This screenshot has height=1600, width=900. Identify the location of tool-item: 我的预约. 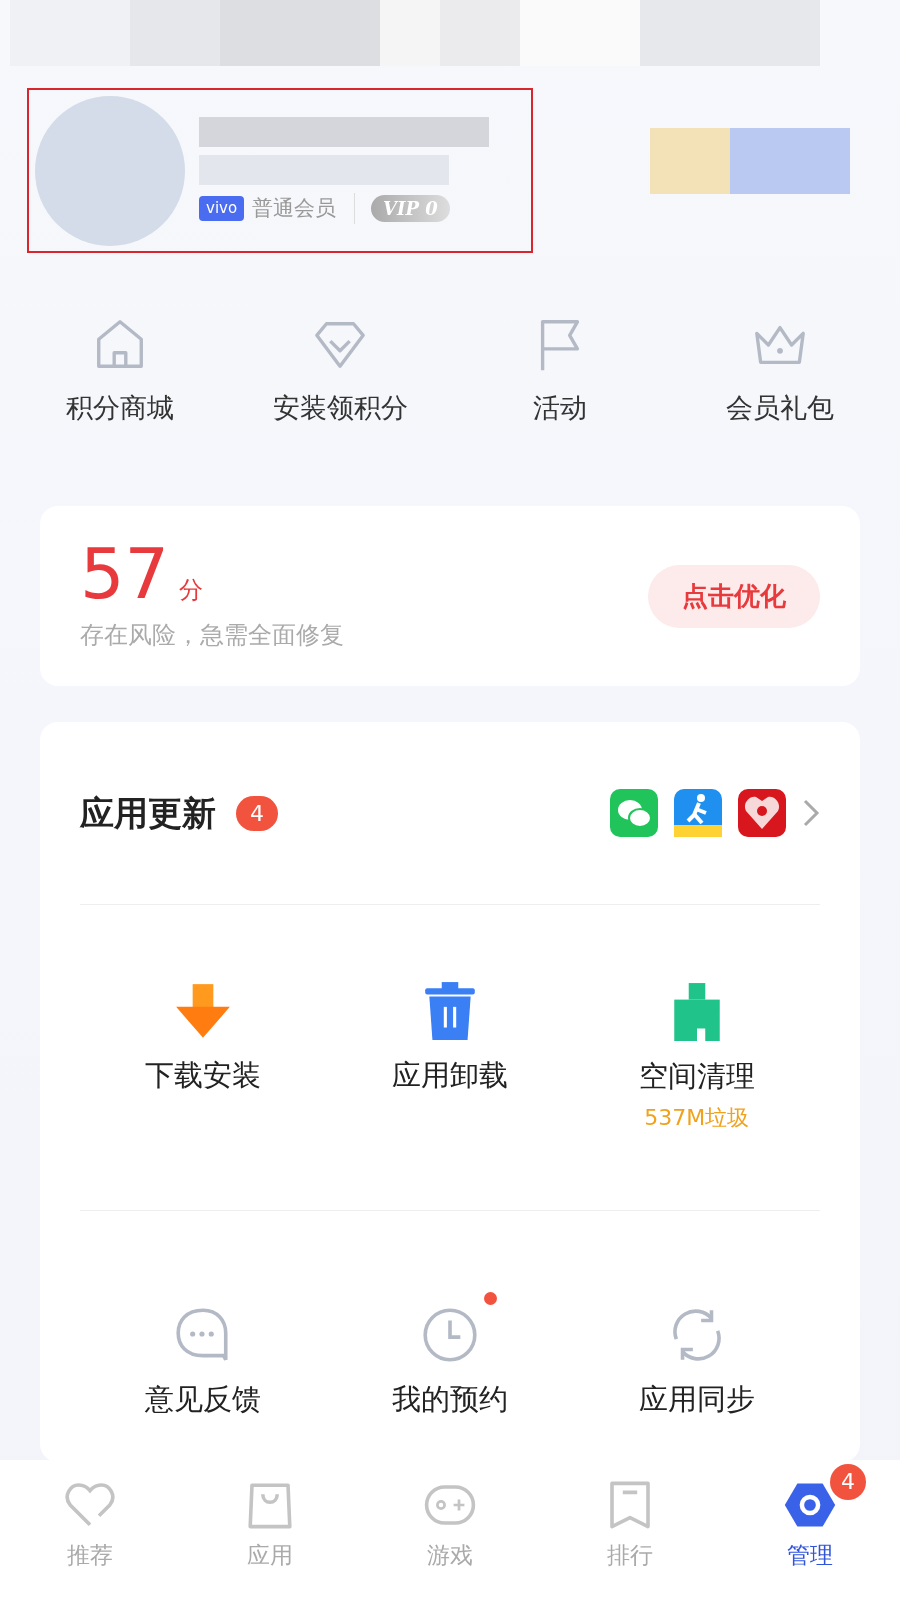
(450, 1355).